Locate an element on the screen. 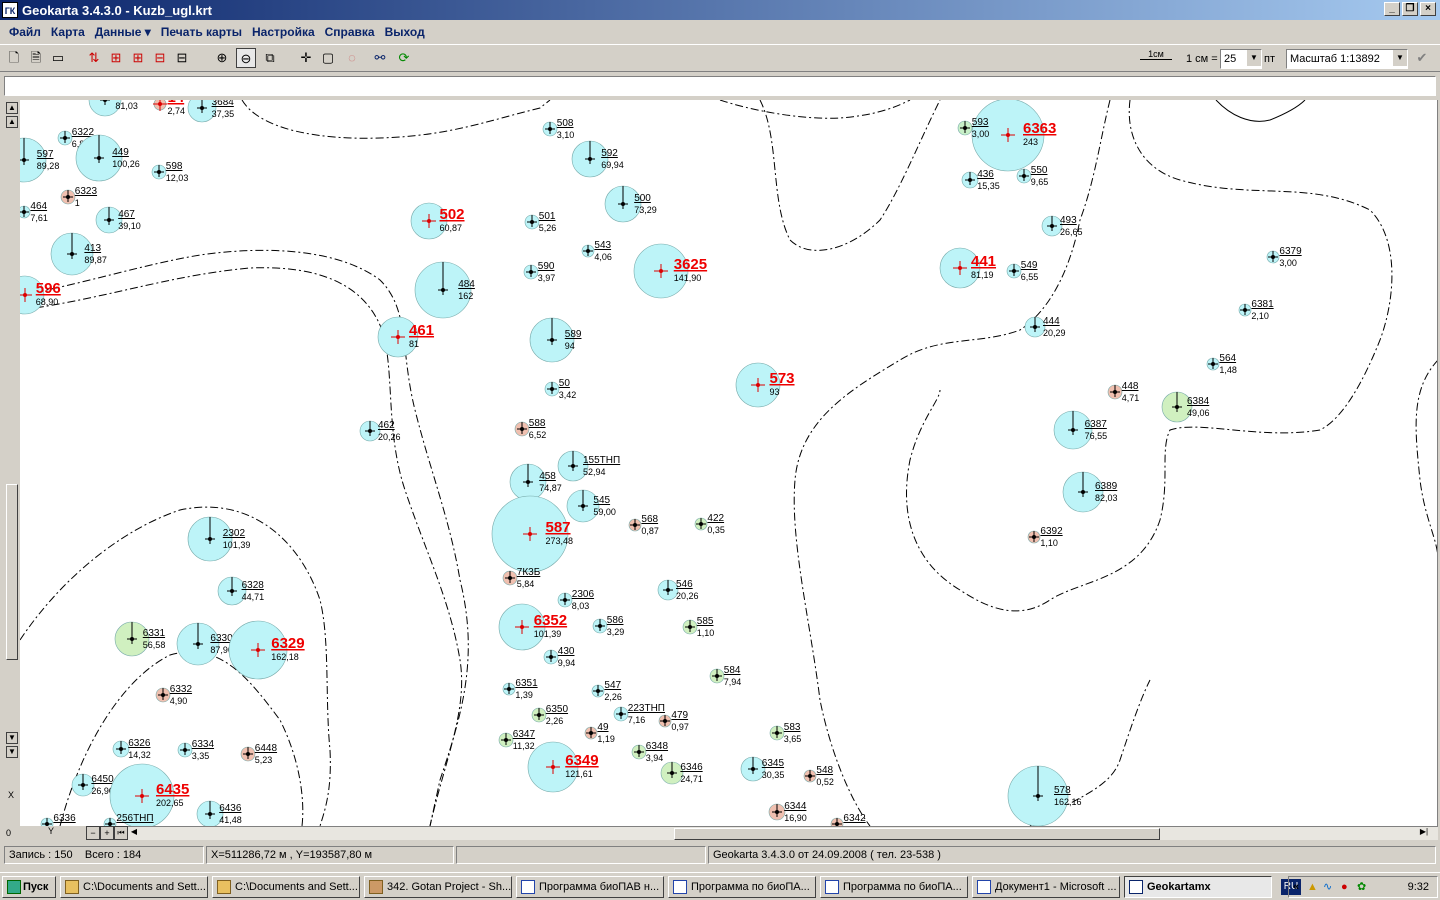 The height and width of the screenshot is (900, 1440). well-marker: 5680,87 is located at coordinates (643, 525).